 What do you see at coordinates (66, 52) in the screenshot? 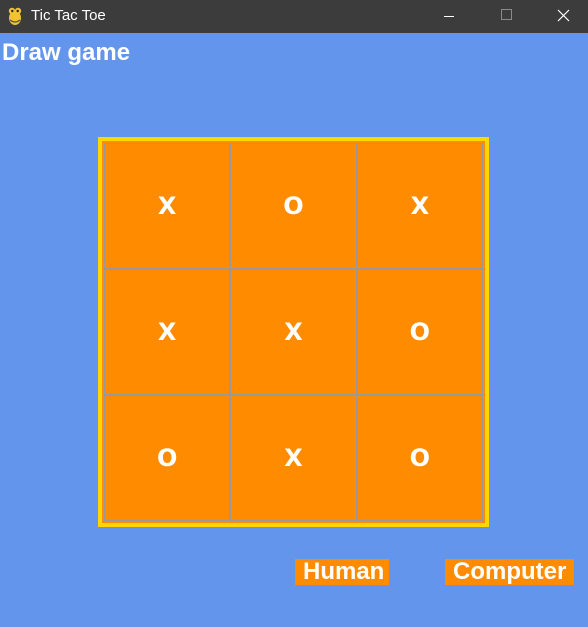
I see `game-status-text: Draw game` at bounding box center [66, 52].